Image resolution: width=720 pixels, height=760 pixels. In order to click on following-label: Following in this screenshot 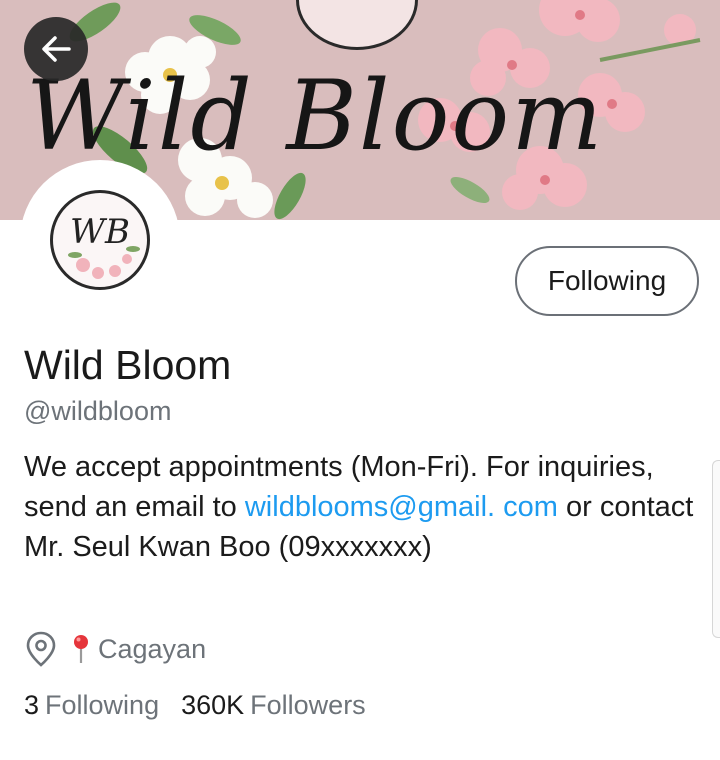, I will do `click(102, 705)`.